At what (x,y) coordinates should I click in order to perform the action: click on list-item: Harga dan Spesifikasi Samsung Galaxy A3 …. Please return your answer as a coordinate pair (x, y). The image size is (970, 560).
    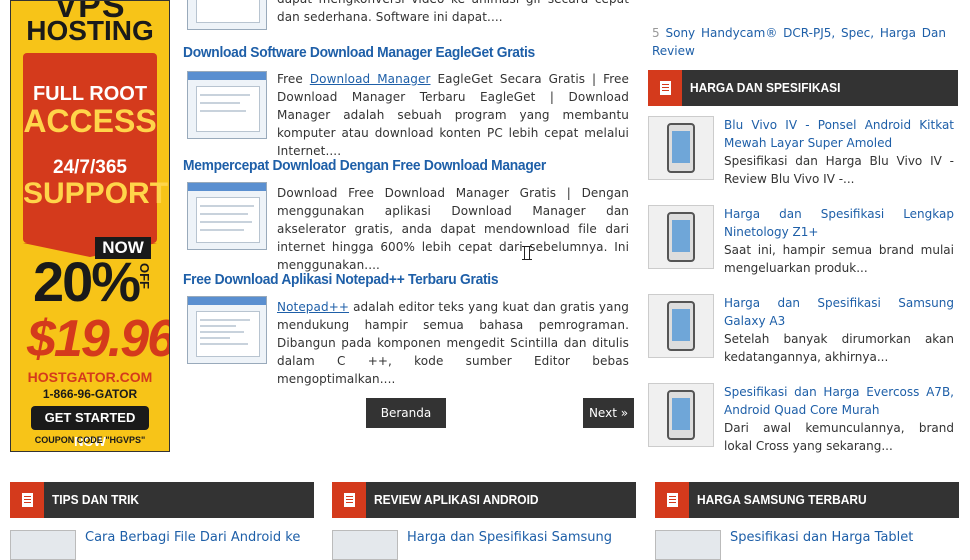
    Looking at the image, I should click on (801, 334).